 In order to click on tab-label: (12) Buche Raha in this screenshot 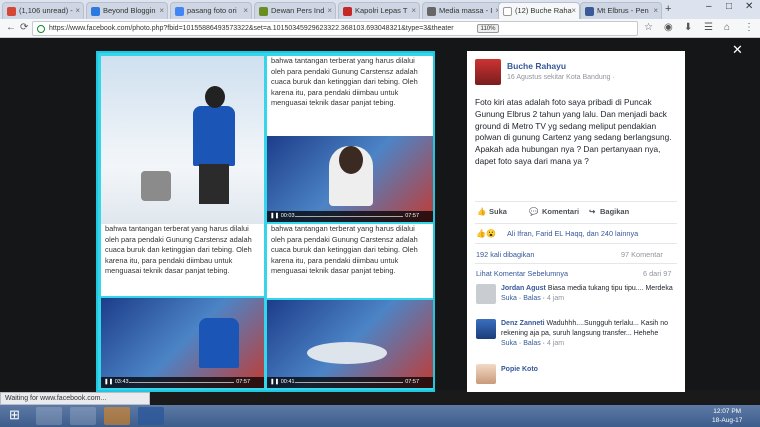, I will do `click(543, 10)`.